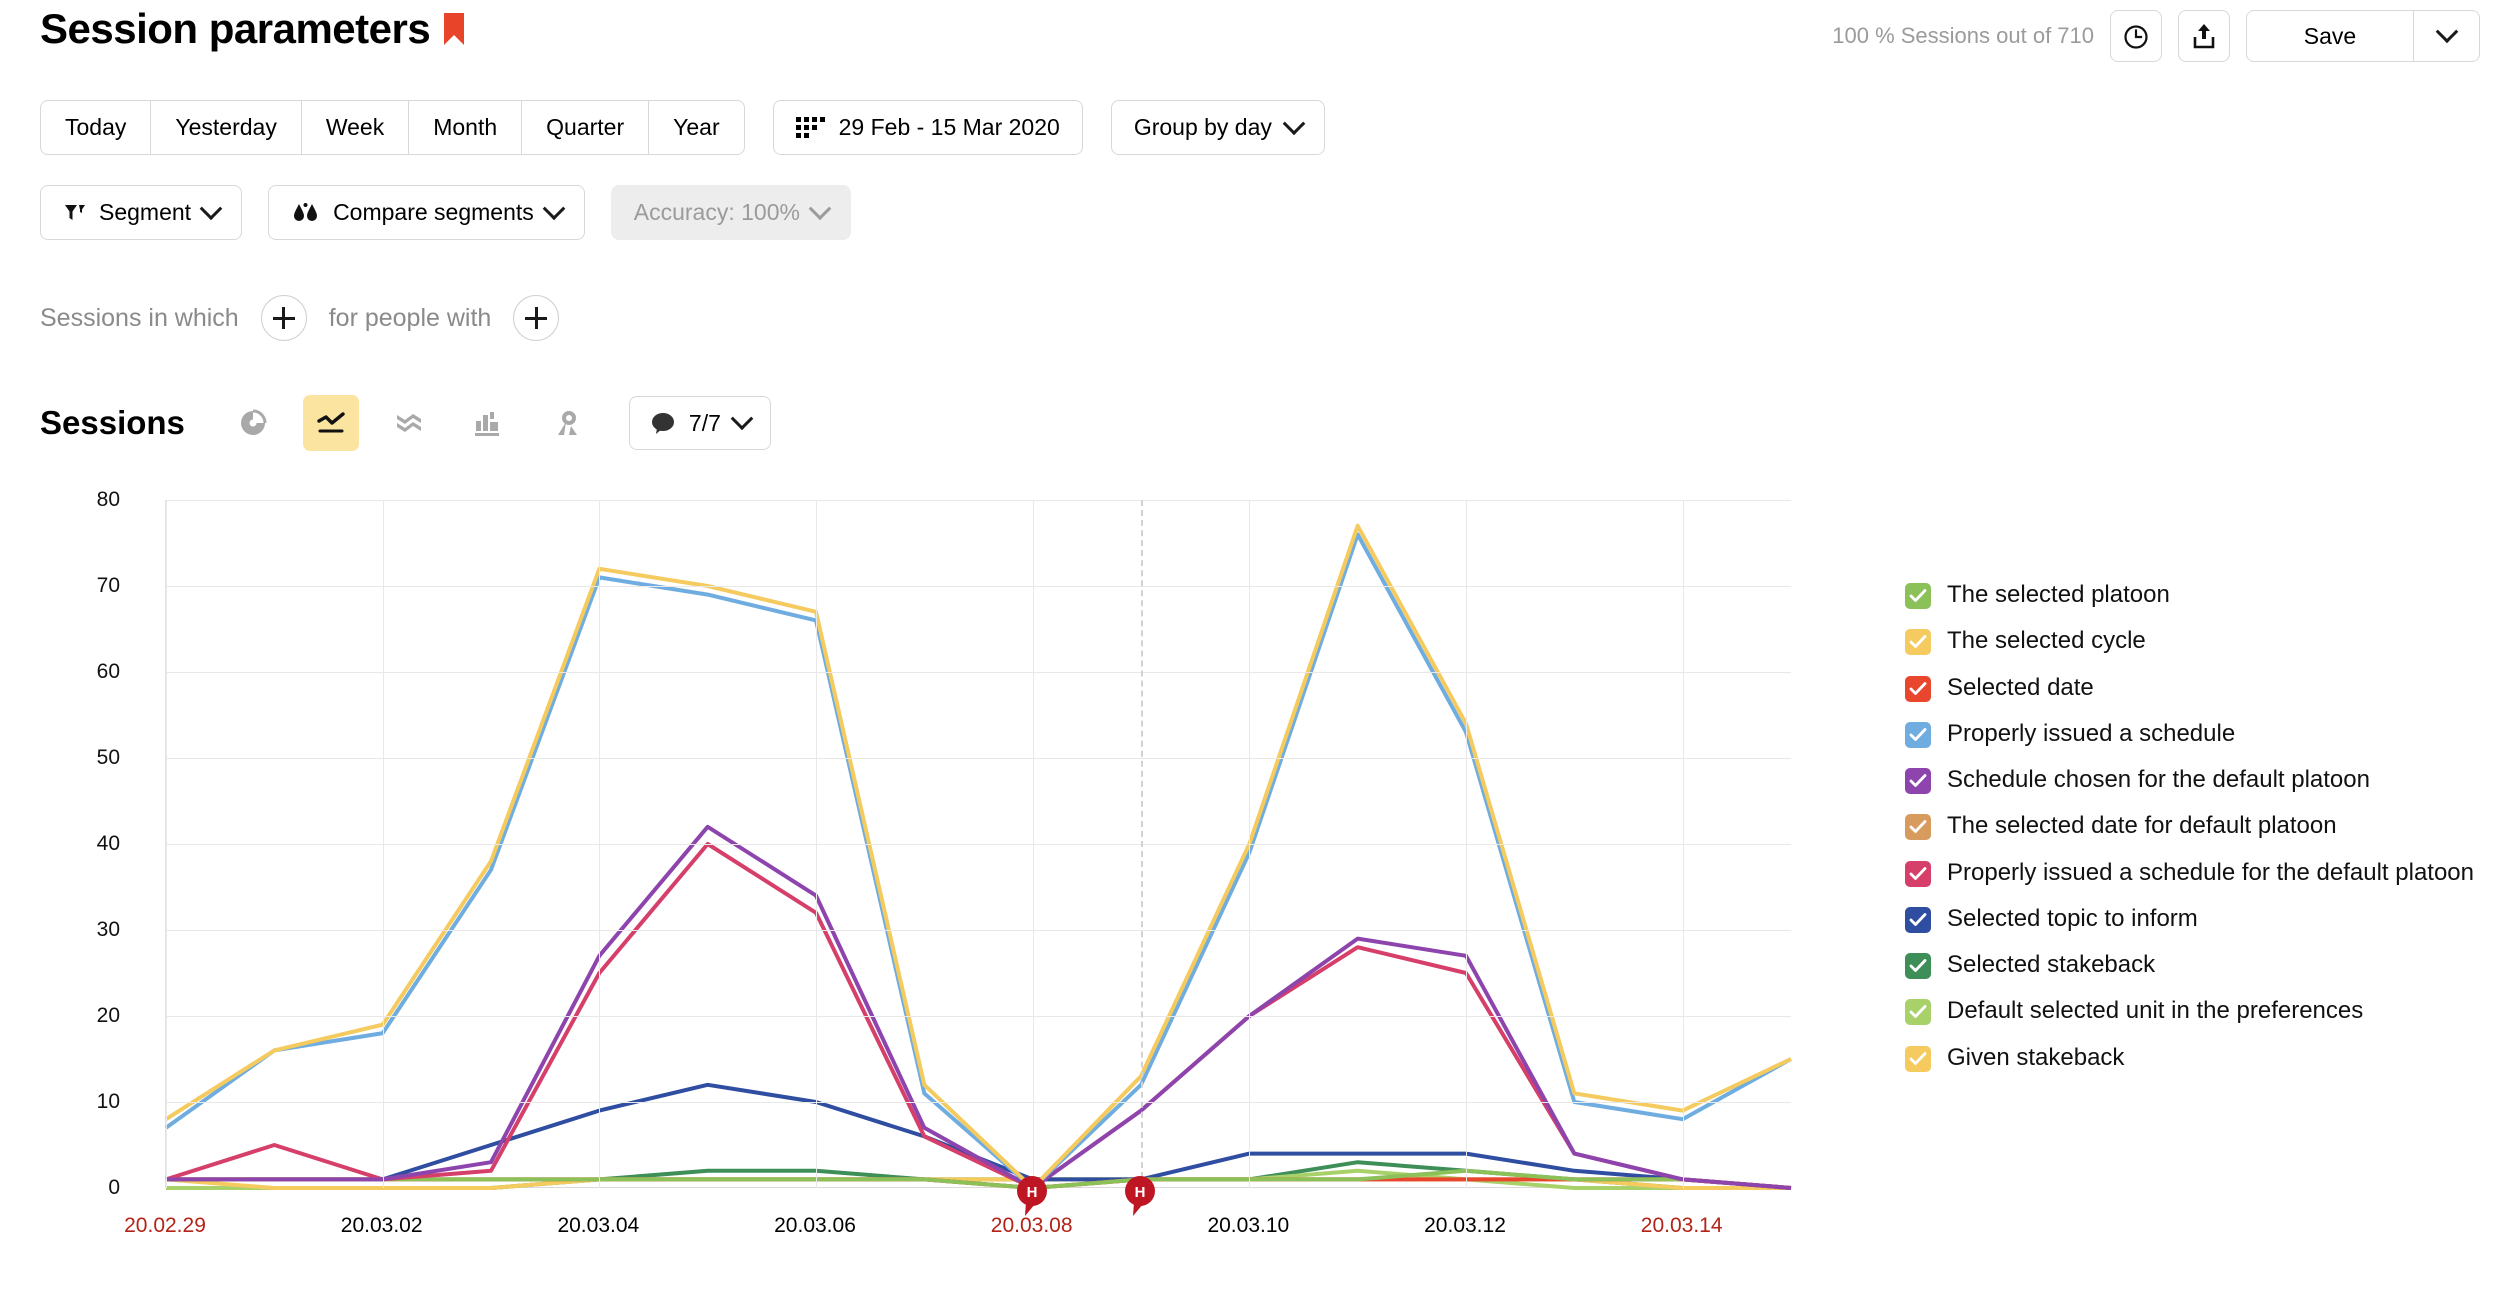 The image size is (2508, 1302). What do you see at coordinates (108, 499) in the screenshot?
I see `y-axis-tick-label: 80` at bounding box center [108, 499].